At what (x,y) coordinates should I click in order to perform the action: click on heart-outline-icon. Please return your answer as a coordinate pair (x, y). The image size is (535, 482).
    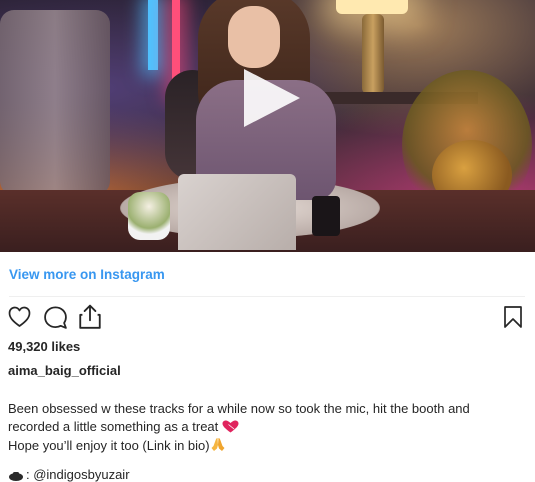
    Looking at the image, I should click on (19, 317).